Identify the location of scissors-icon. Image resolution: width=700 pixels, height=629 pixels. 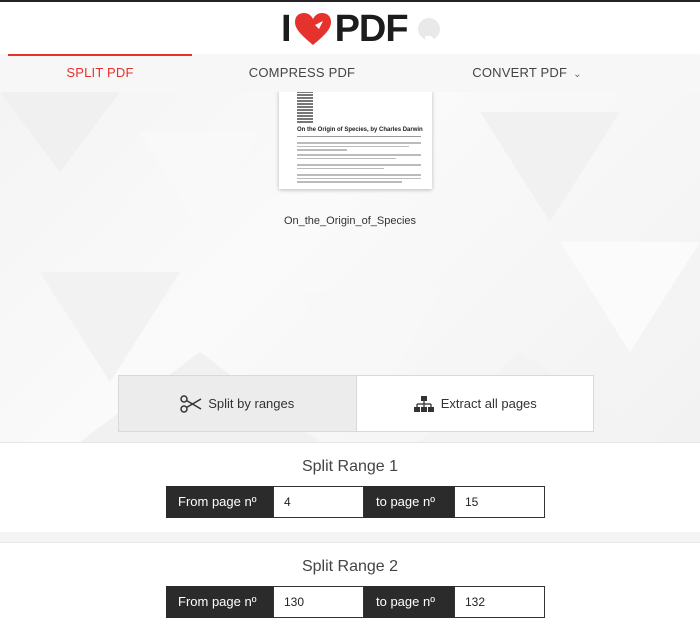
(191, 403).